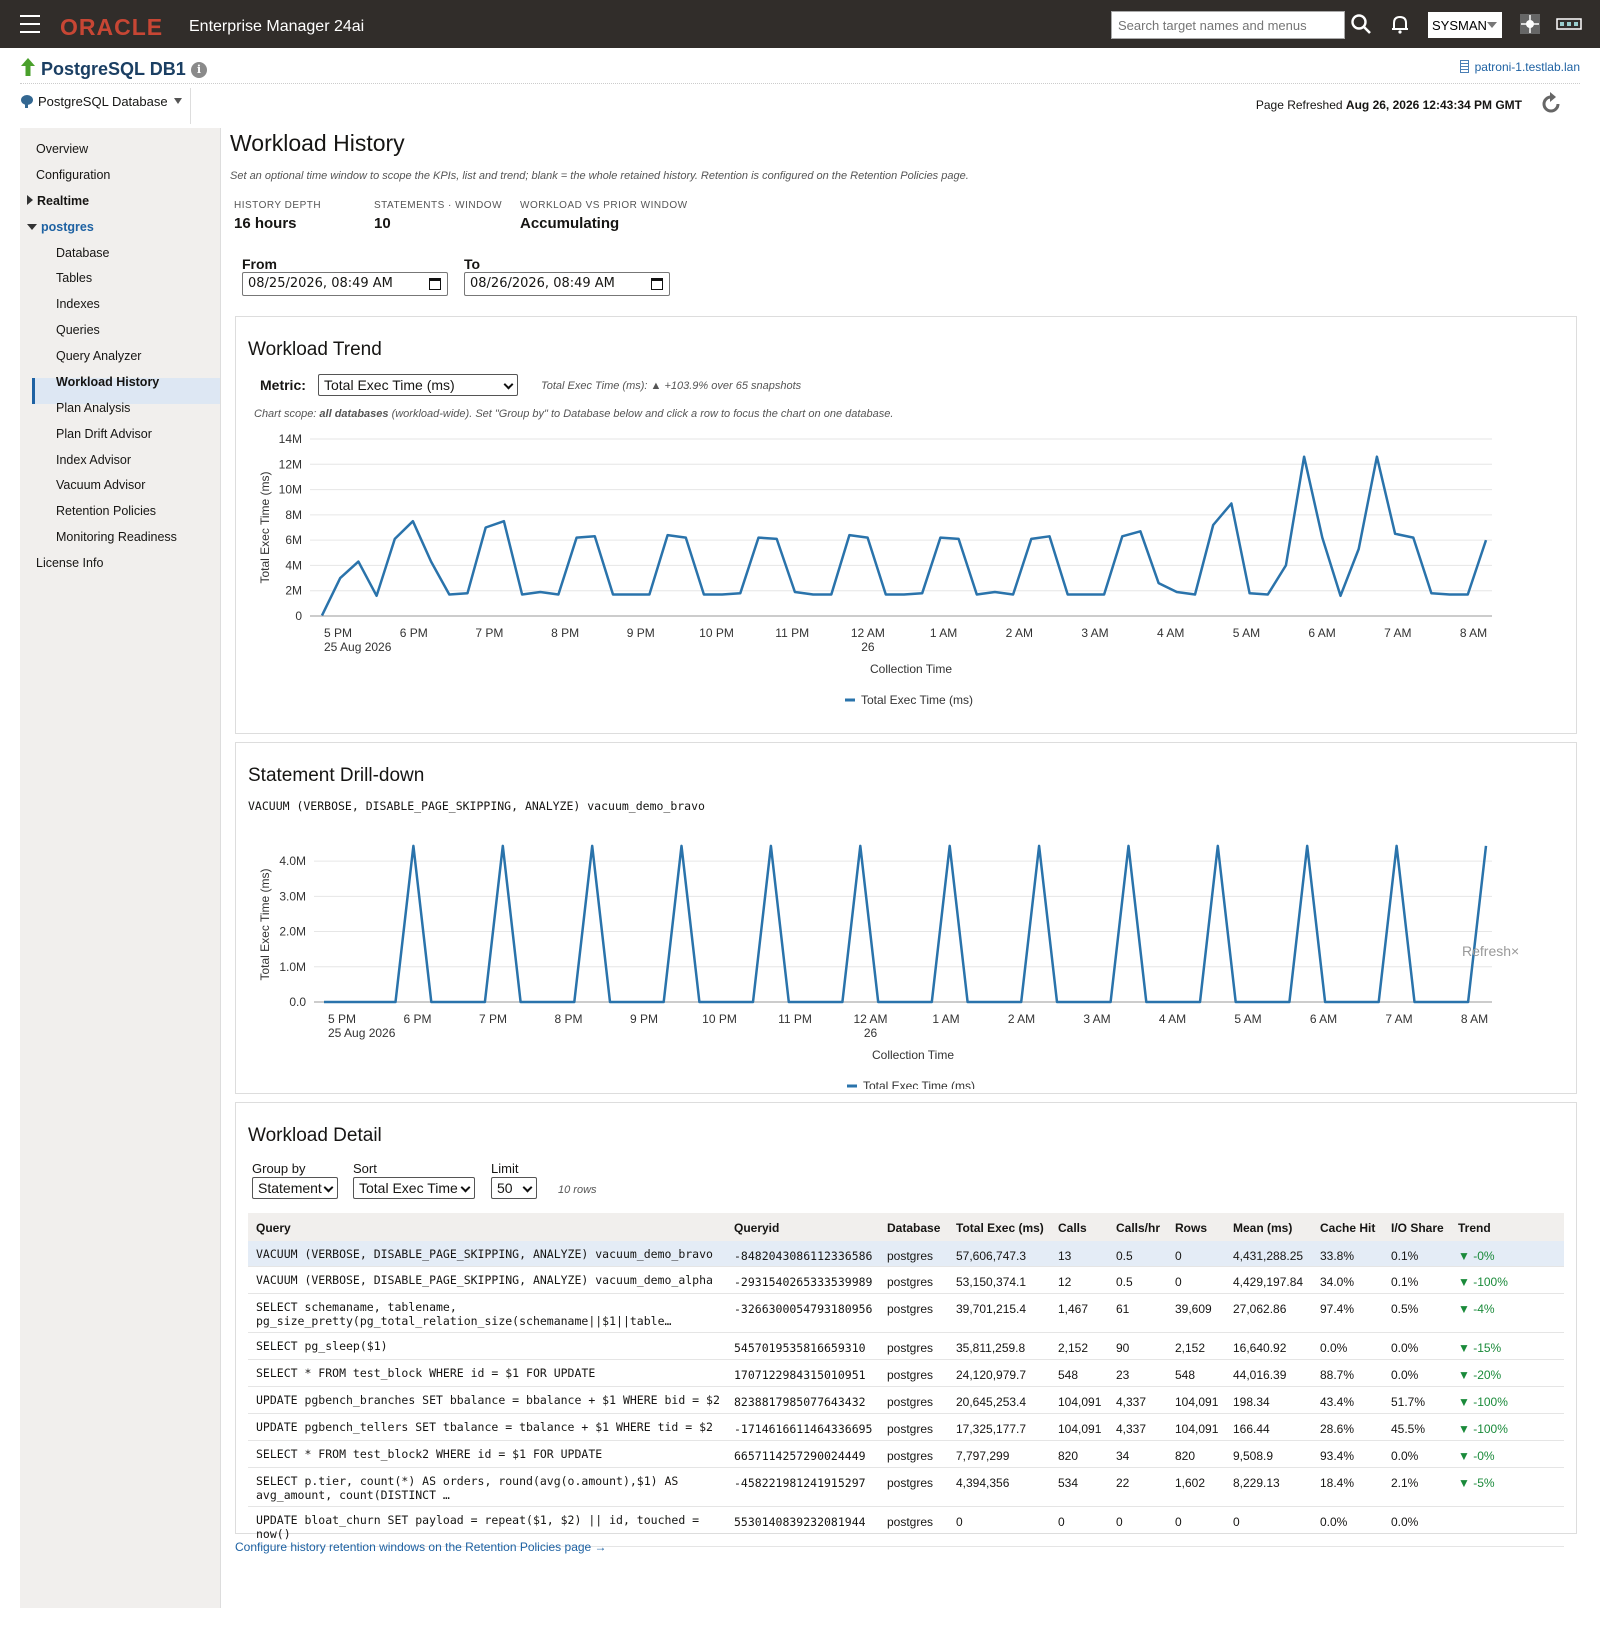 Image resolution: width=1600 pixels, height=1633 pixels. What do you see at coordinates (414, 1188) in the screenshot?
I see `sort-select: Total Exec Time` at bounding box center [414, 1188].